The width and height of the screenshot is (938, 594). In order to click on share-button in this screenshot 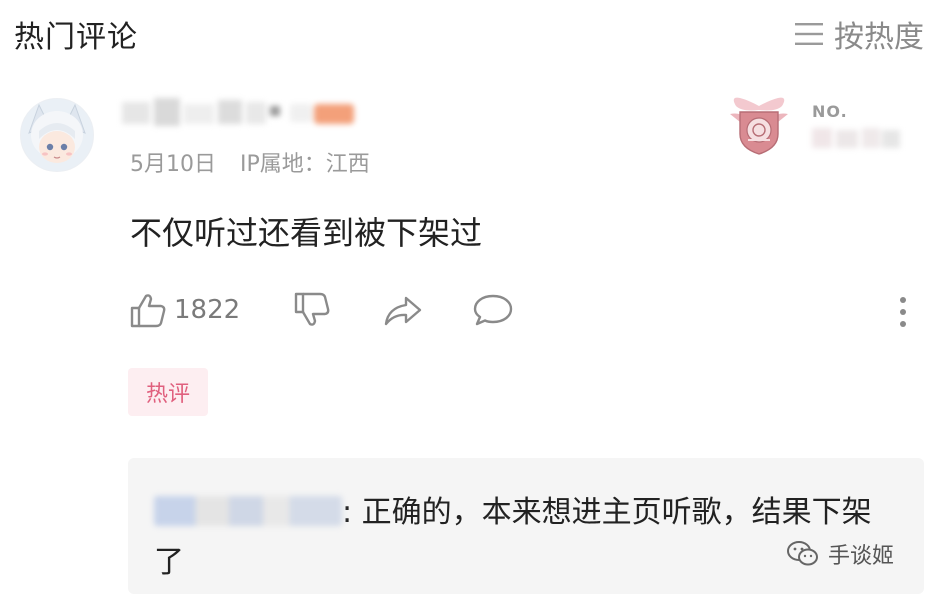, I will do `click(403, 310)`.